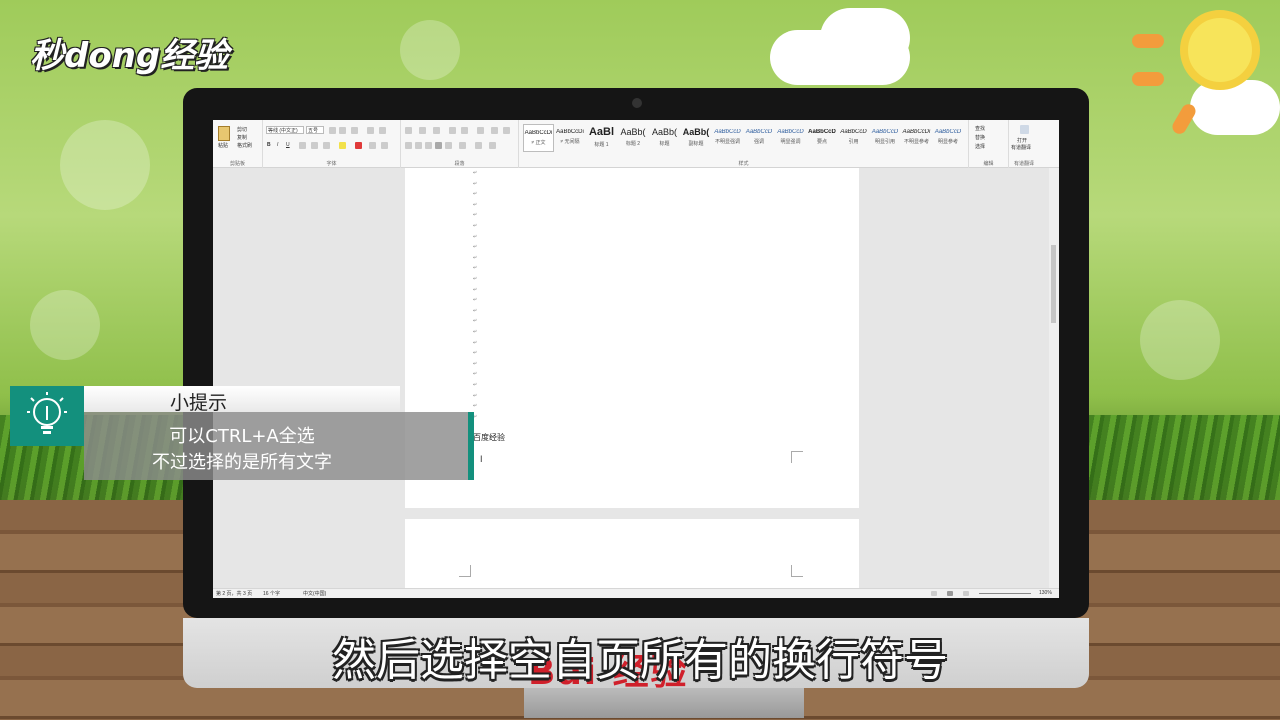 The height and width of the screenshot is (720, 1280). Describe the element at coordinates (853, 138) in the screenshot. I see `style-item: AaBbCcD 引用` at that location.